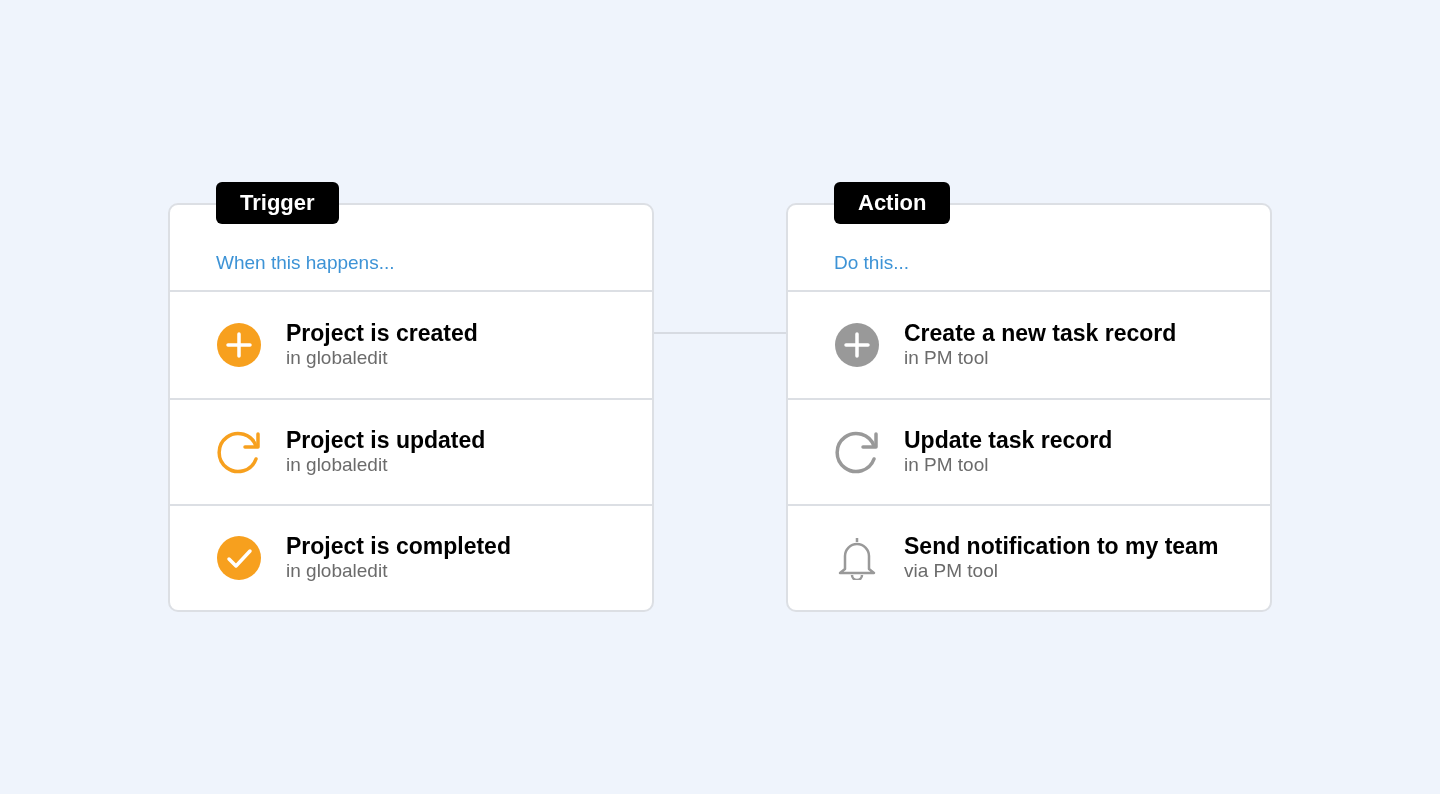  What do you see at coordinates (382, 333) in the screenshot?
I see `option-title: Project is created` at bounding box center [382, 333].